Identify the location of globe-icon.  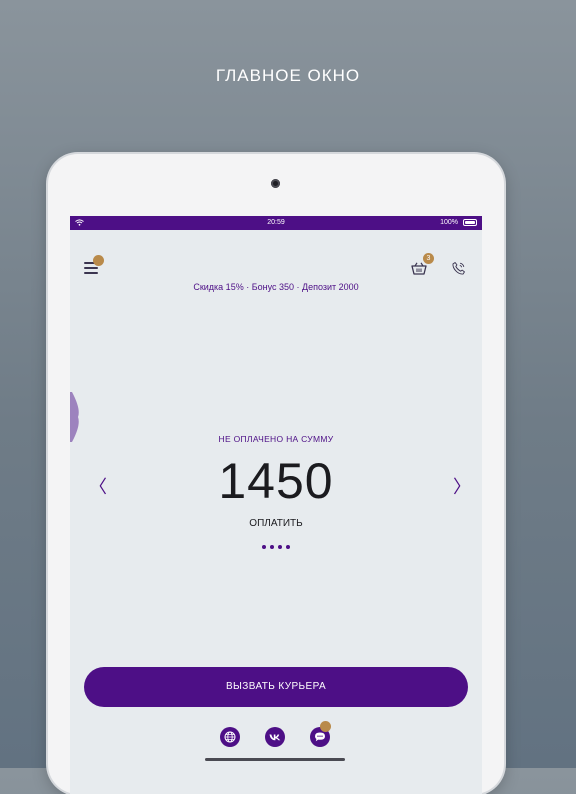
(230, 737).